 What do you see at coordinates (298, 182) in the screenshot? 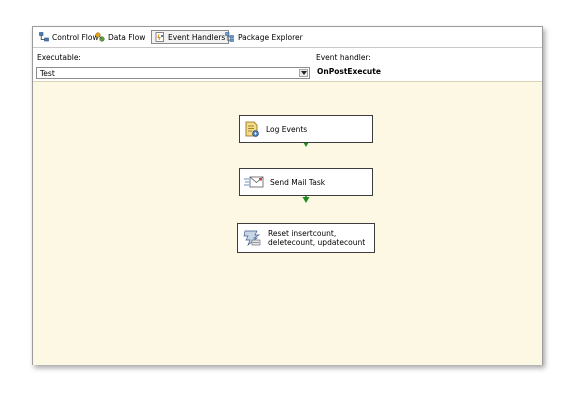
I see `task-label: Send Mail Task` at bounding box center [298, 182].